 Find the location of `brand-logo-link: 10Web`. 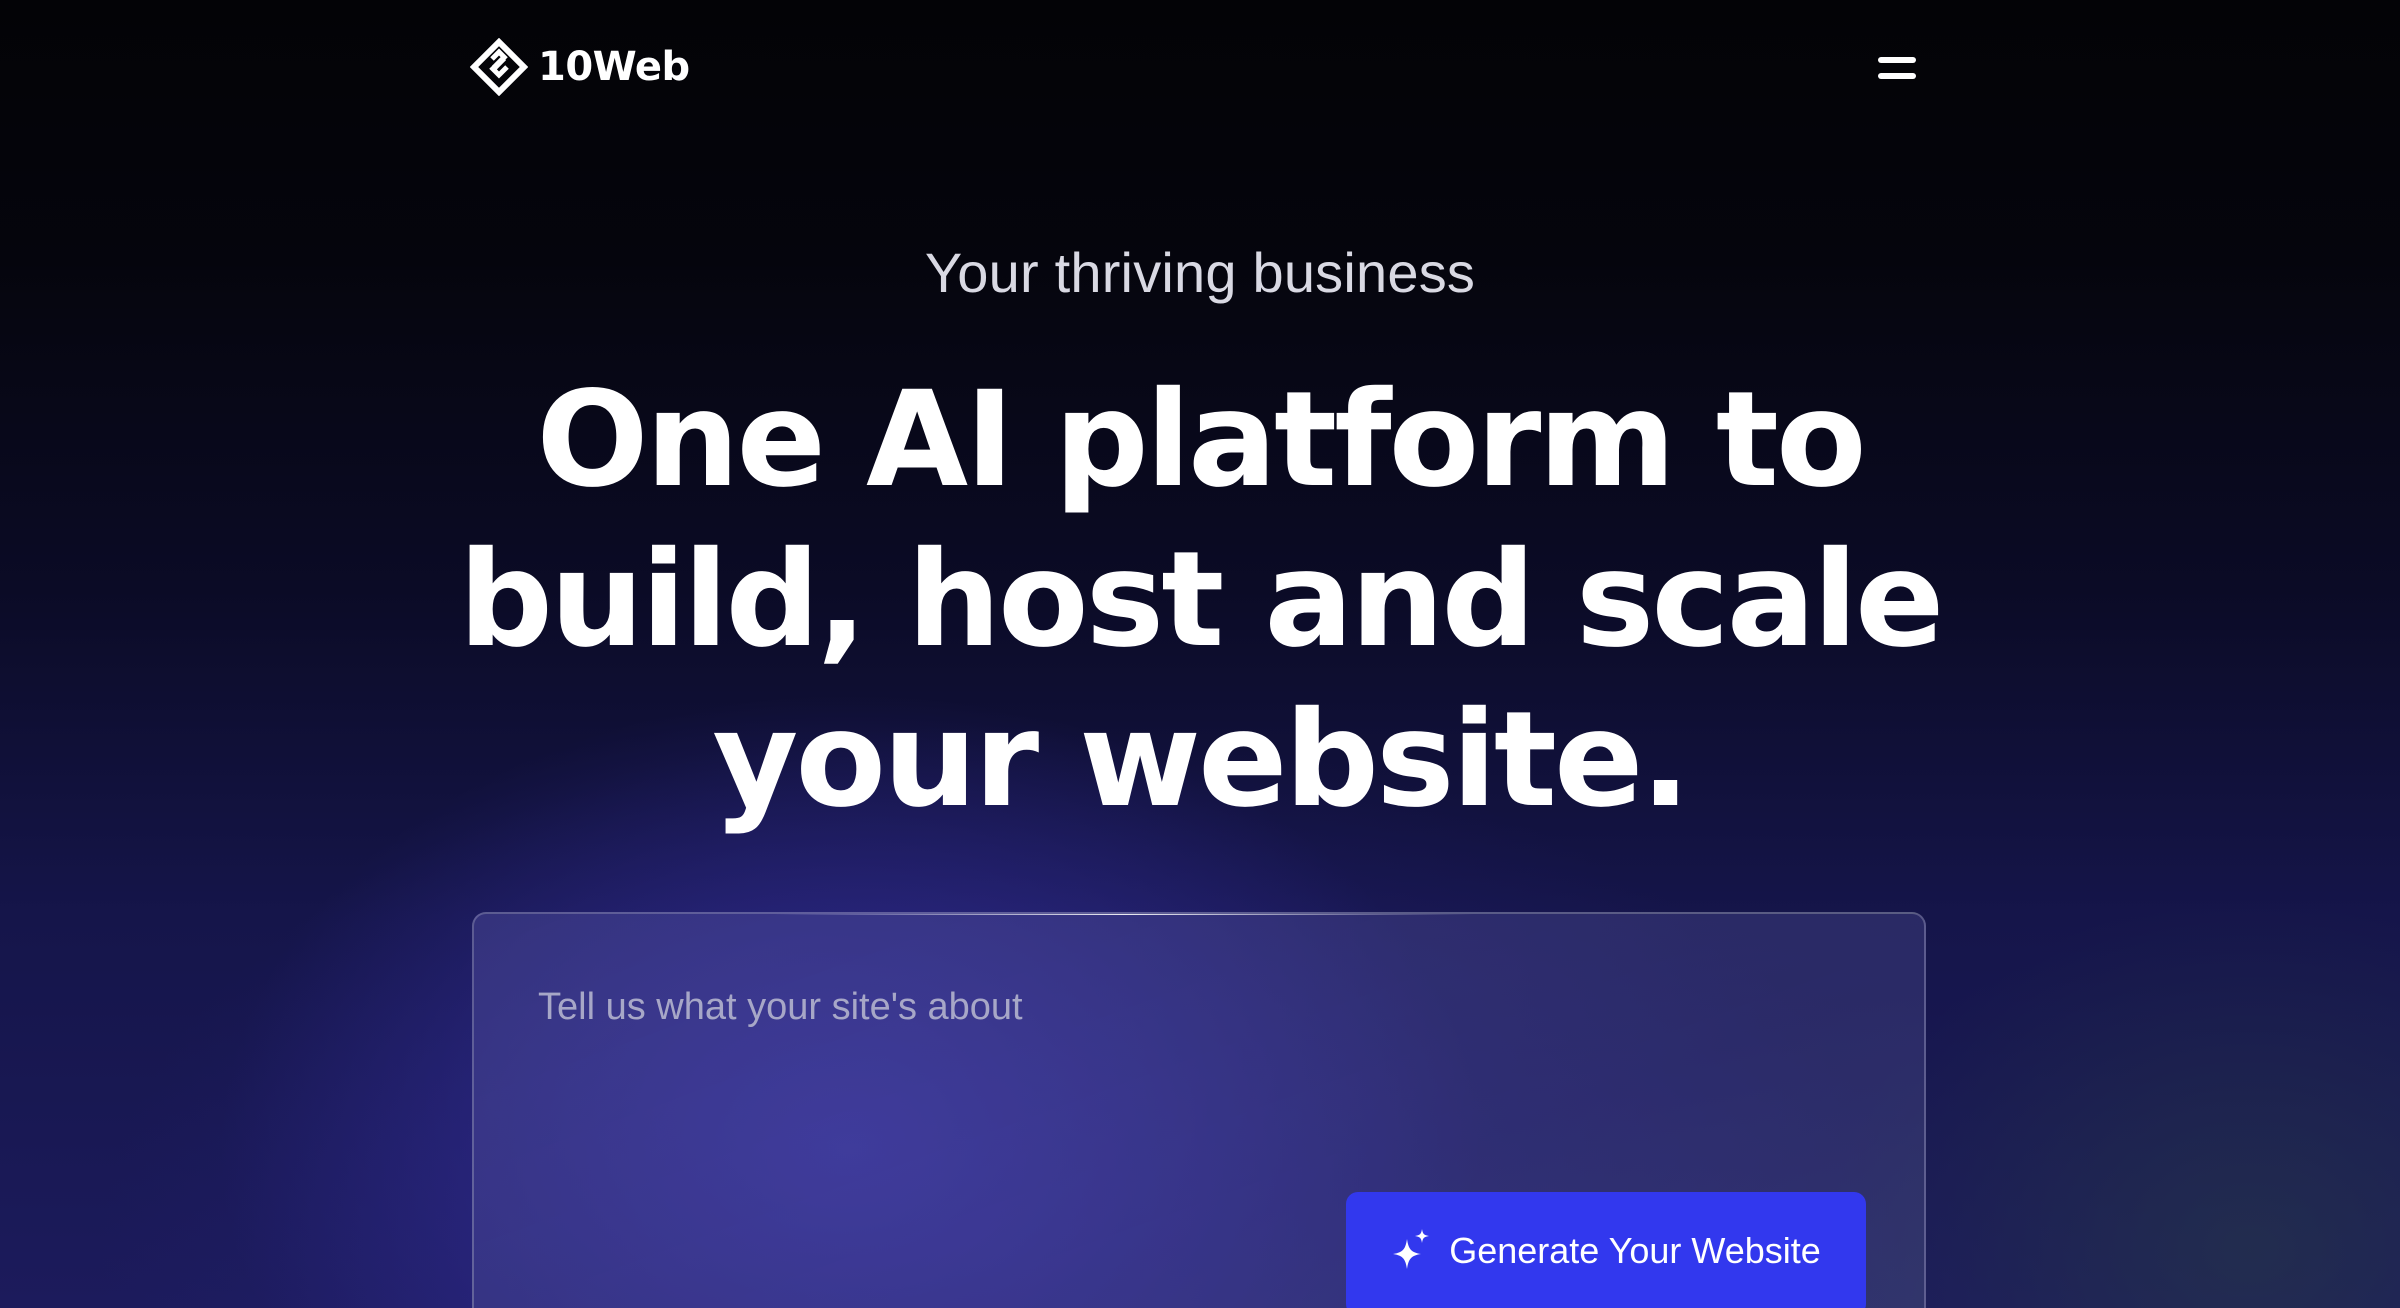

brand-logo-link: 10Web is located at coordinates (580, 67).